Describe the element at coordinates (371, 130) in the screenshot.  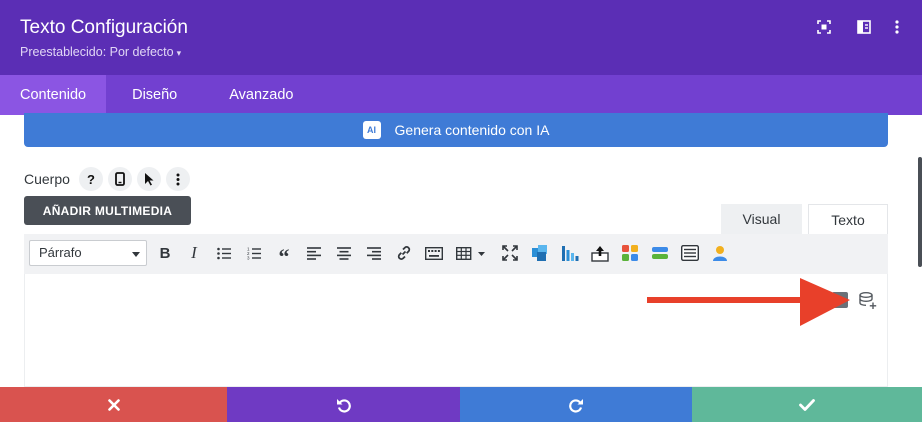
I see `ai-icon: AI` at that location.